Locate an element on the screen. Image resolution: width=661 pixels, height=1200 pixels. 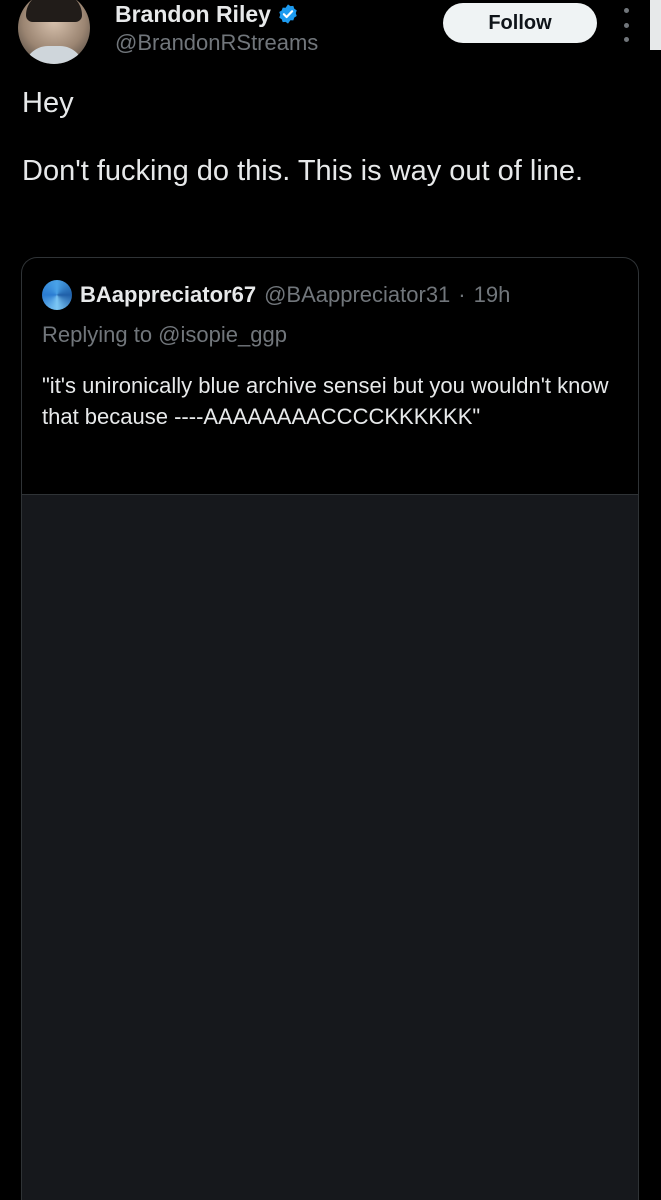
avatar-shirt is located at coordinates (54, 55).